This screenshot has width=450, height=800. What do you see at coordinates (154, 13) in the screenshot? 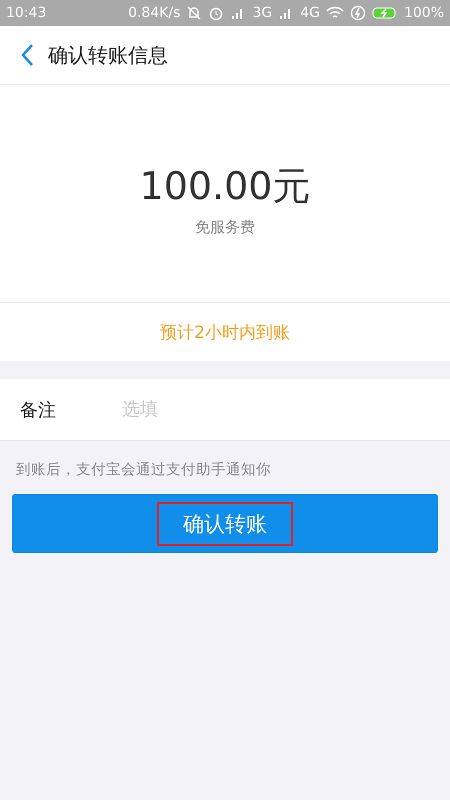
I see `network-speed: 0.84K/s` at bounding box center [154, 13].